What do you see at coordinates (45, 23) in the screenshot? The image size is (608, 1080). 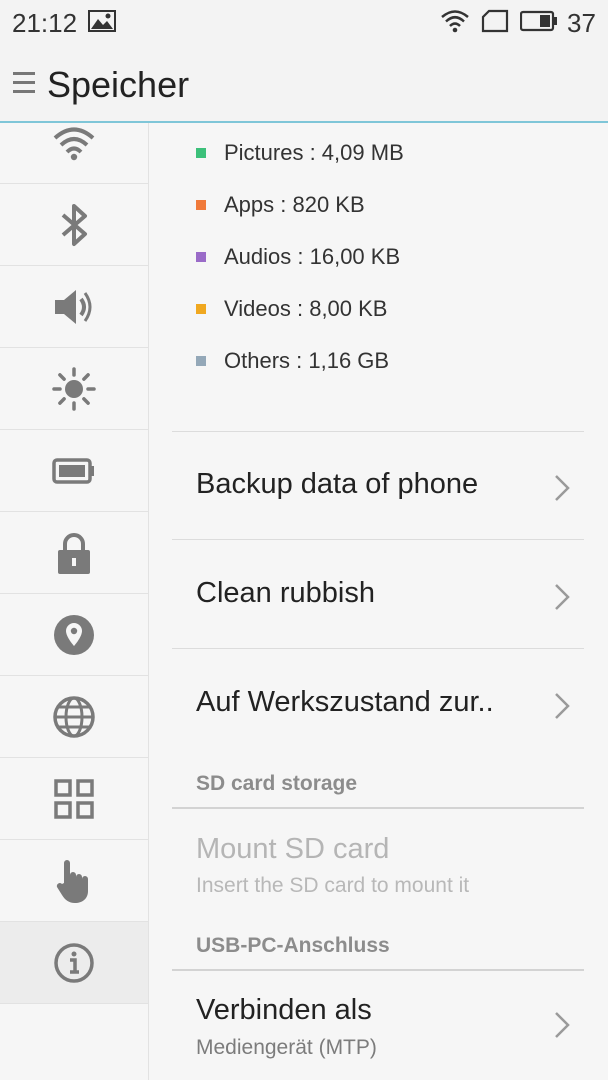 I see `status-time: 21:12` at bounding box center [45, 23].